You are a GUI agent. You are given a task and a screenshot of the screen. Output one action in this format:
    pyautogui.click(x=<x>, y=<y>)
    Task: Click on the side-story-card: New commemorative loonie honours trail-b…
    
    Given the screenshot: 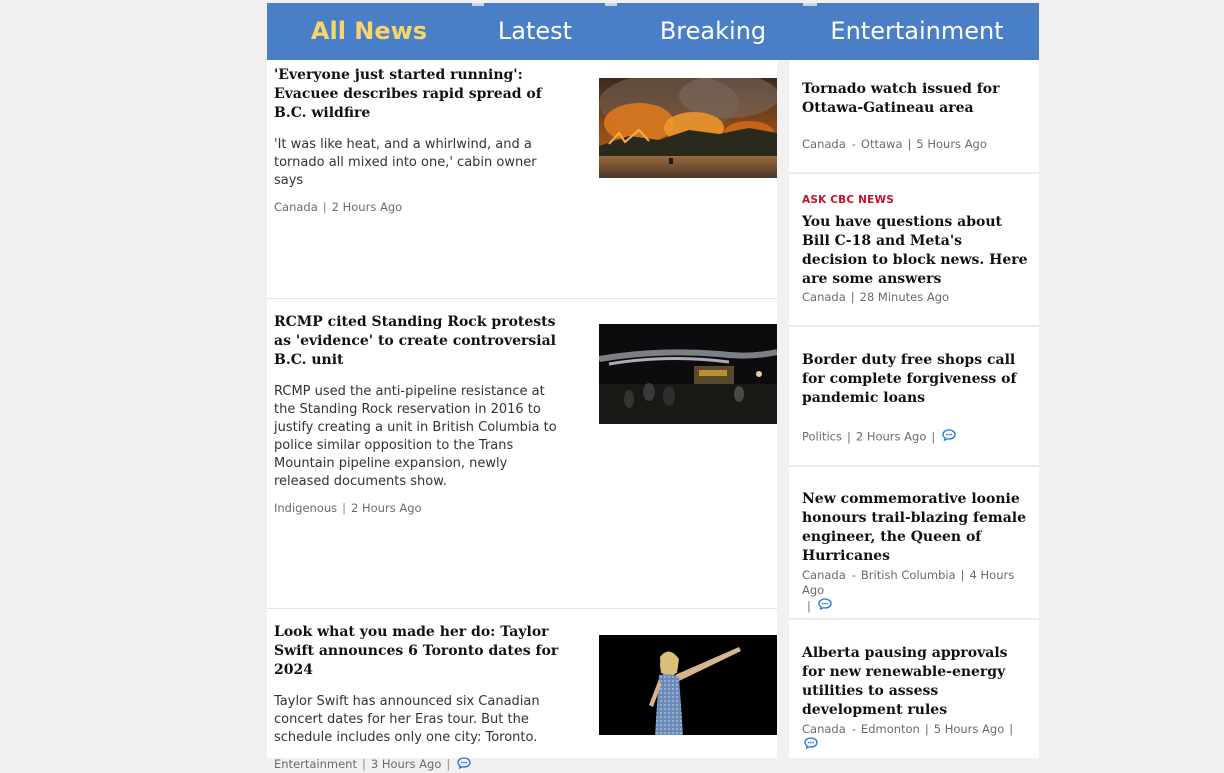 What is the action you would take?
    pyautogui.click(x=914, y=543)
    